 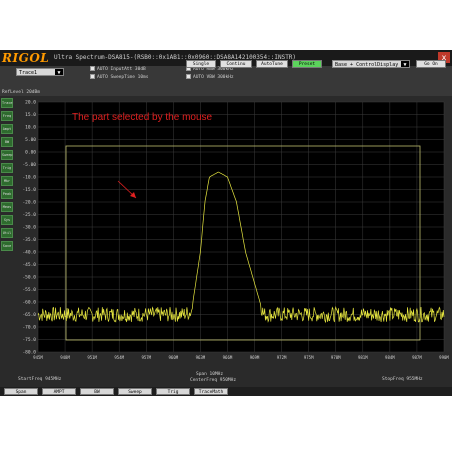 I want to click on y-tick-label: -65.0, so click(x=29, y=315).